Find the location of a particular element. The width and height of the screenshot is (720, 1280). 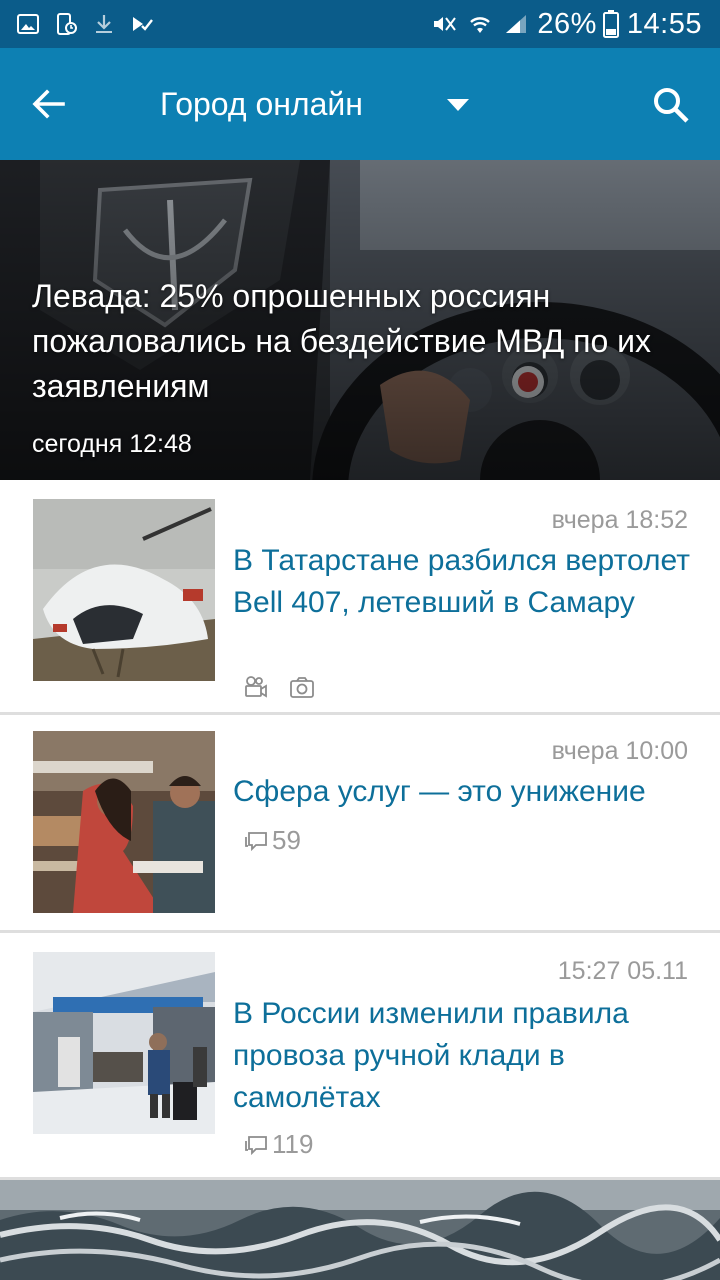

comment-count: 119 is located at coordinates (293, 1144).